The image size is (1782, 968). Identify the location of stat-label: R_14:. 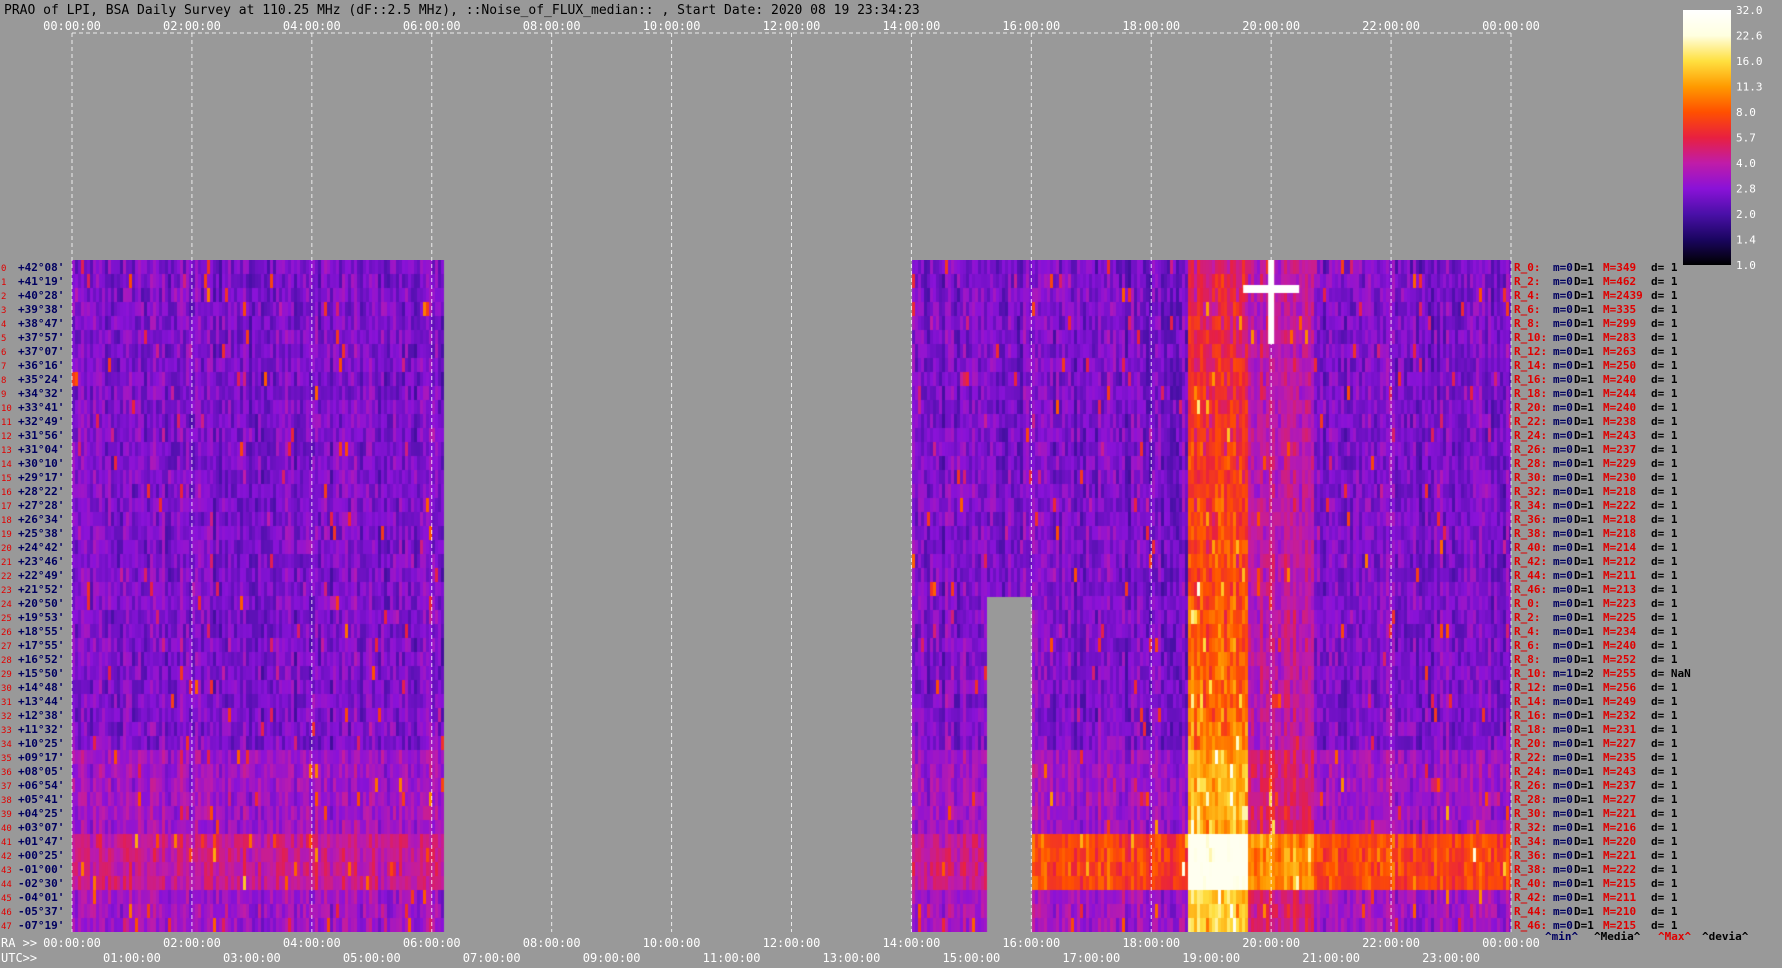
(1530, 365).